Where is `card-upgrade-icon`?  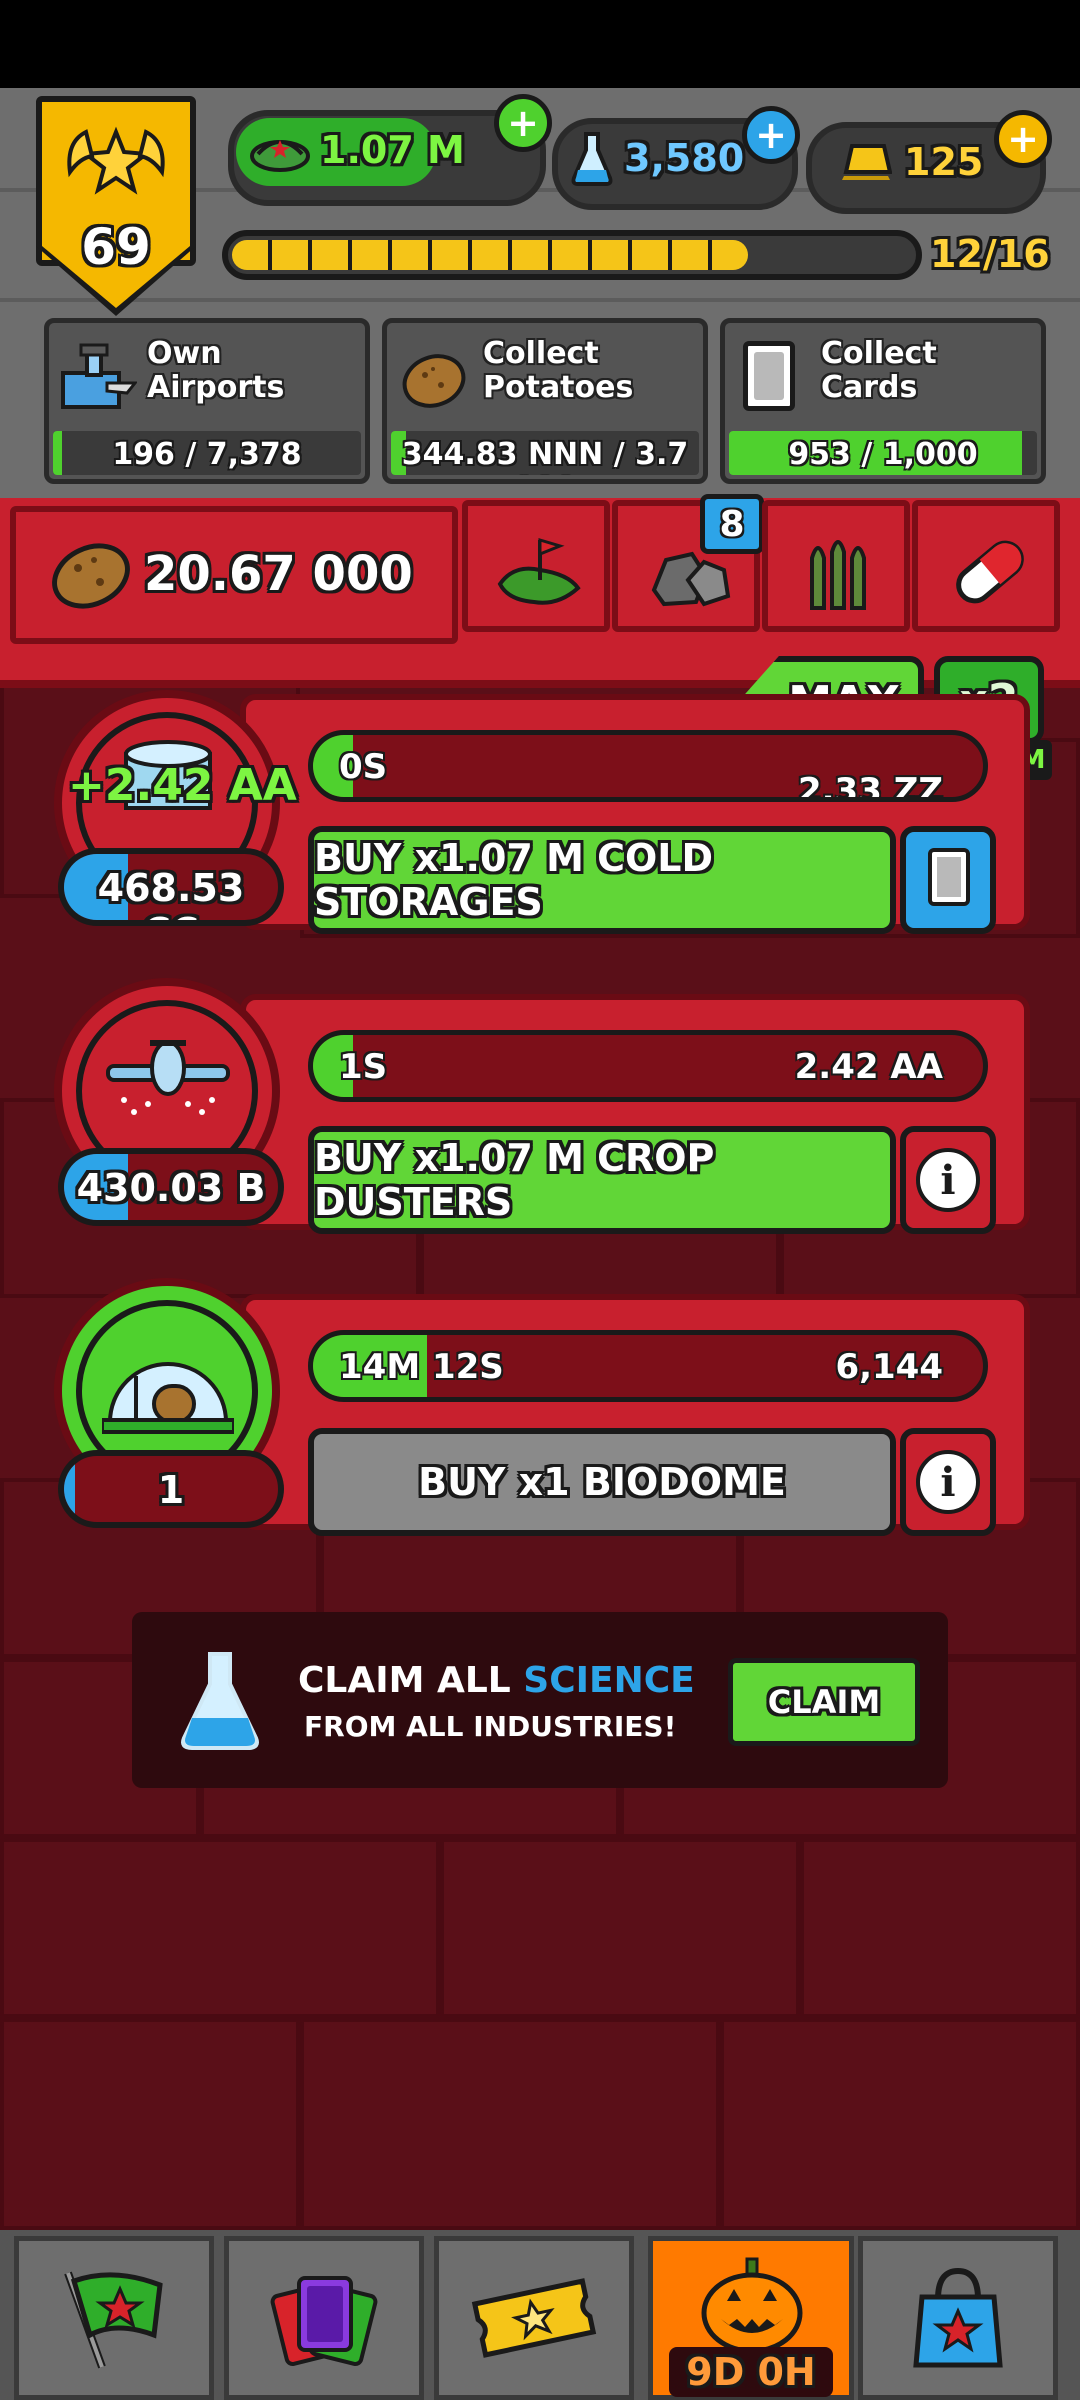
card-upgrade-icon is located at coordinates (949, 877).